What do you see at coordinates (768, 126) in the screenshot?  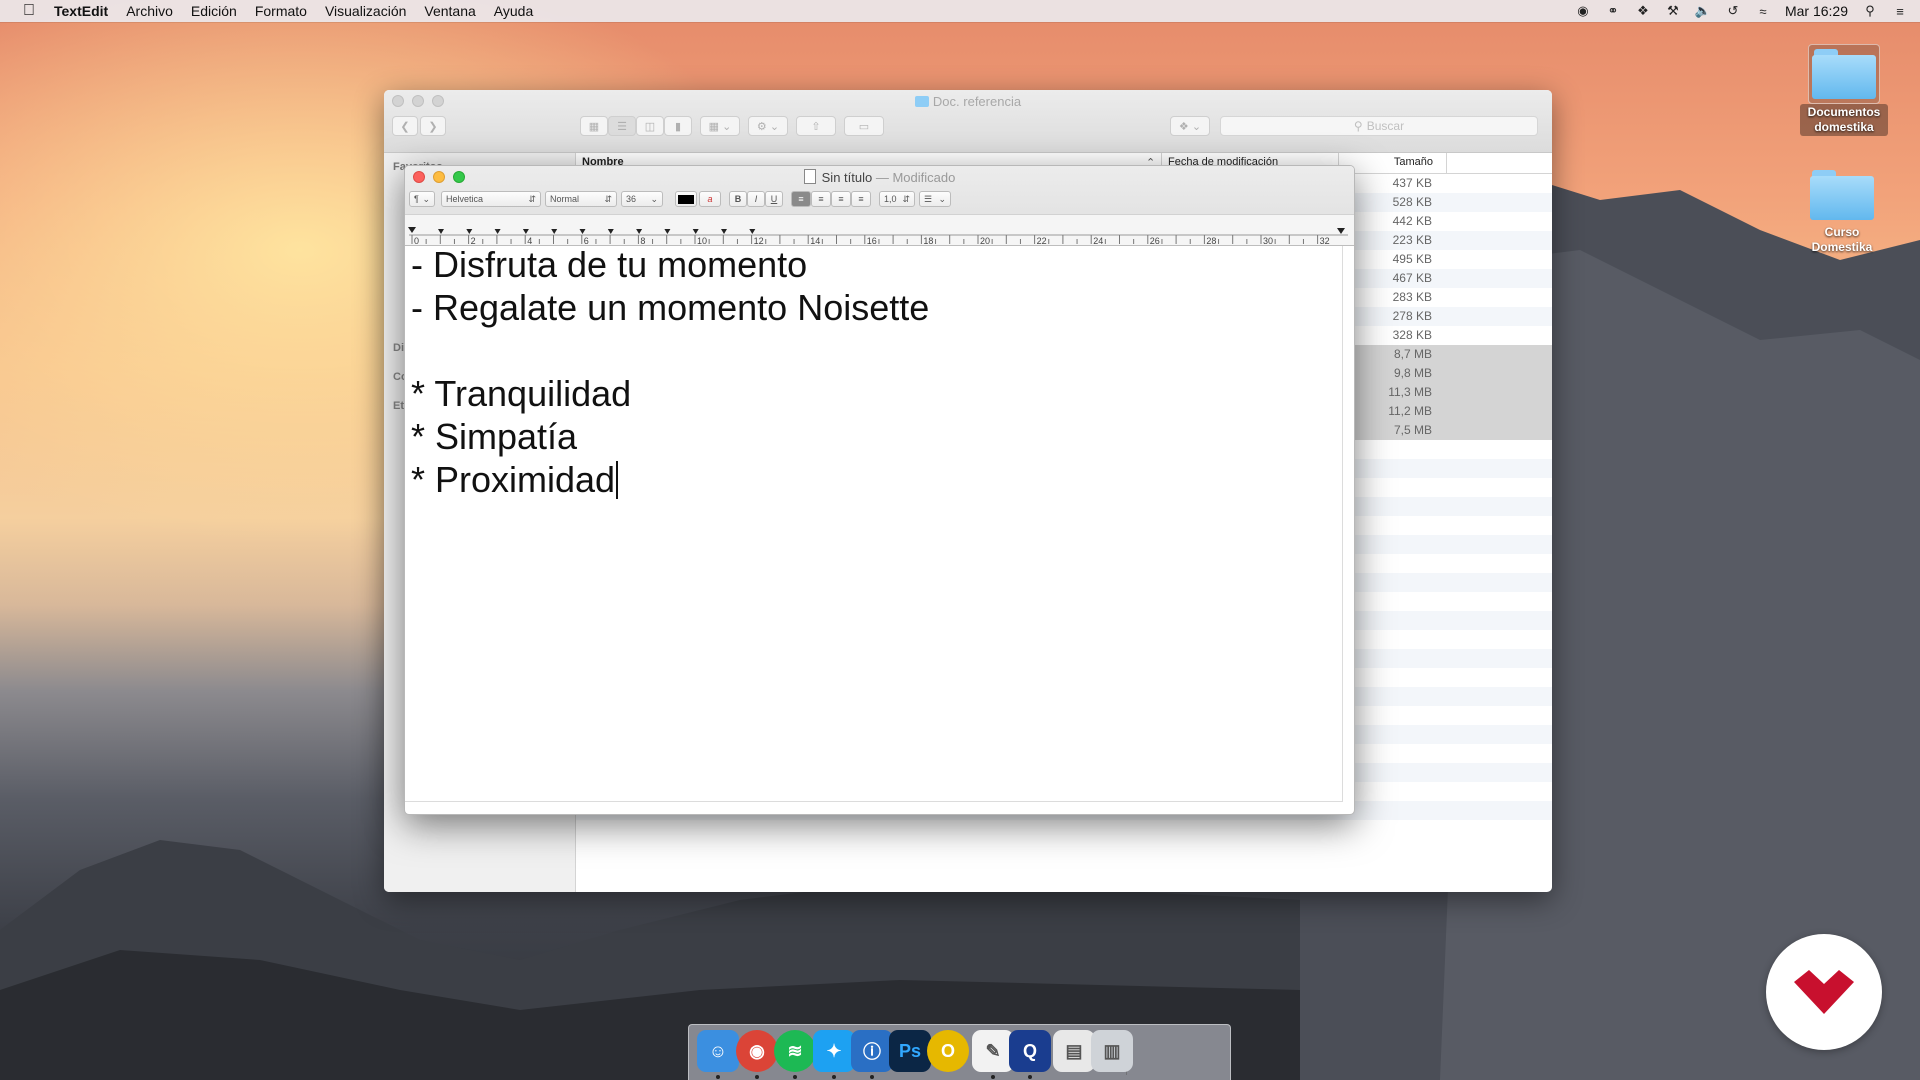 I see `action-button: ⚙ ⌄` at bounding box center [768, 126].